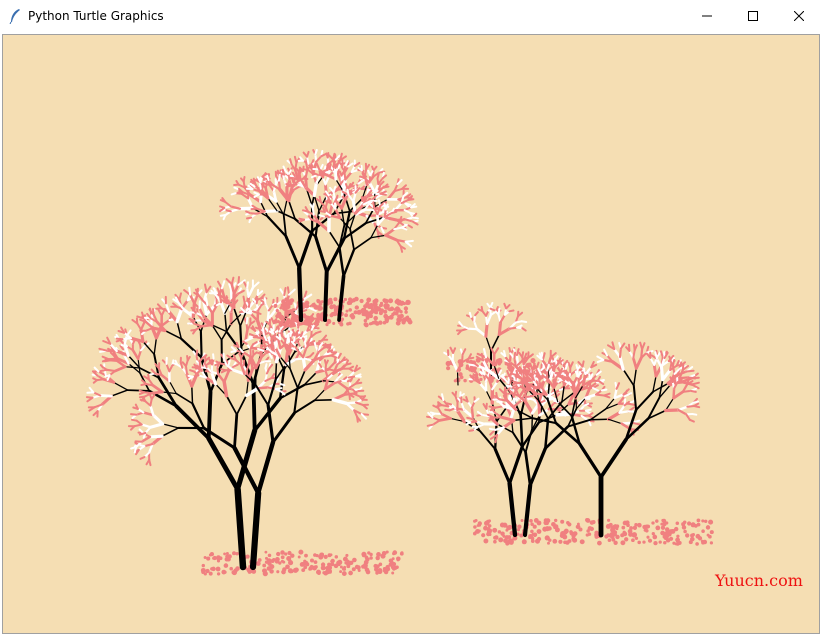 Image resolution: width=824 pixels, height=637 pixels. Describe the element at coordinates (759, 580) in the screenshot. I see `watermark-text: Yuucn.com` at that location.